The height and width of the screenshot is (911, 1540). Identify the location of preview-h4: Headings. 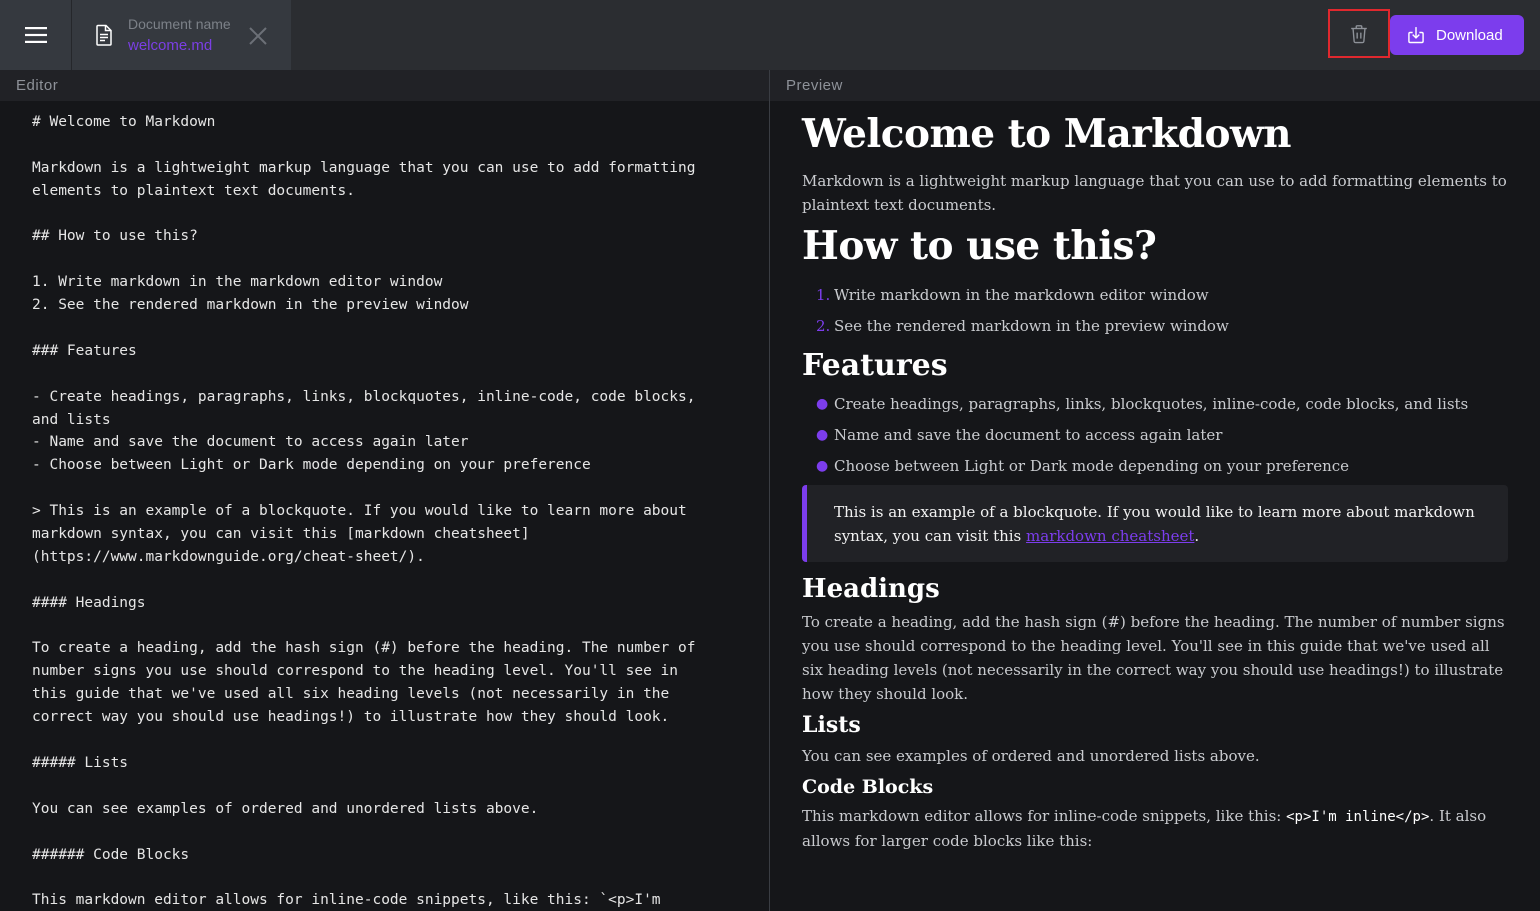
(871, 589).